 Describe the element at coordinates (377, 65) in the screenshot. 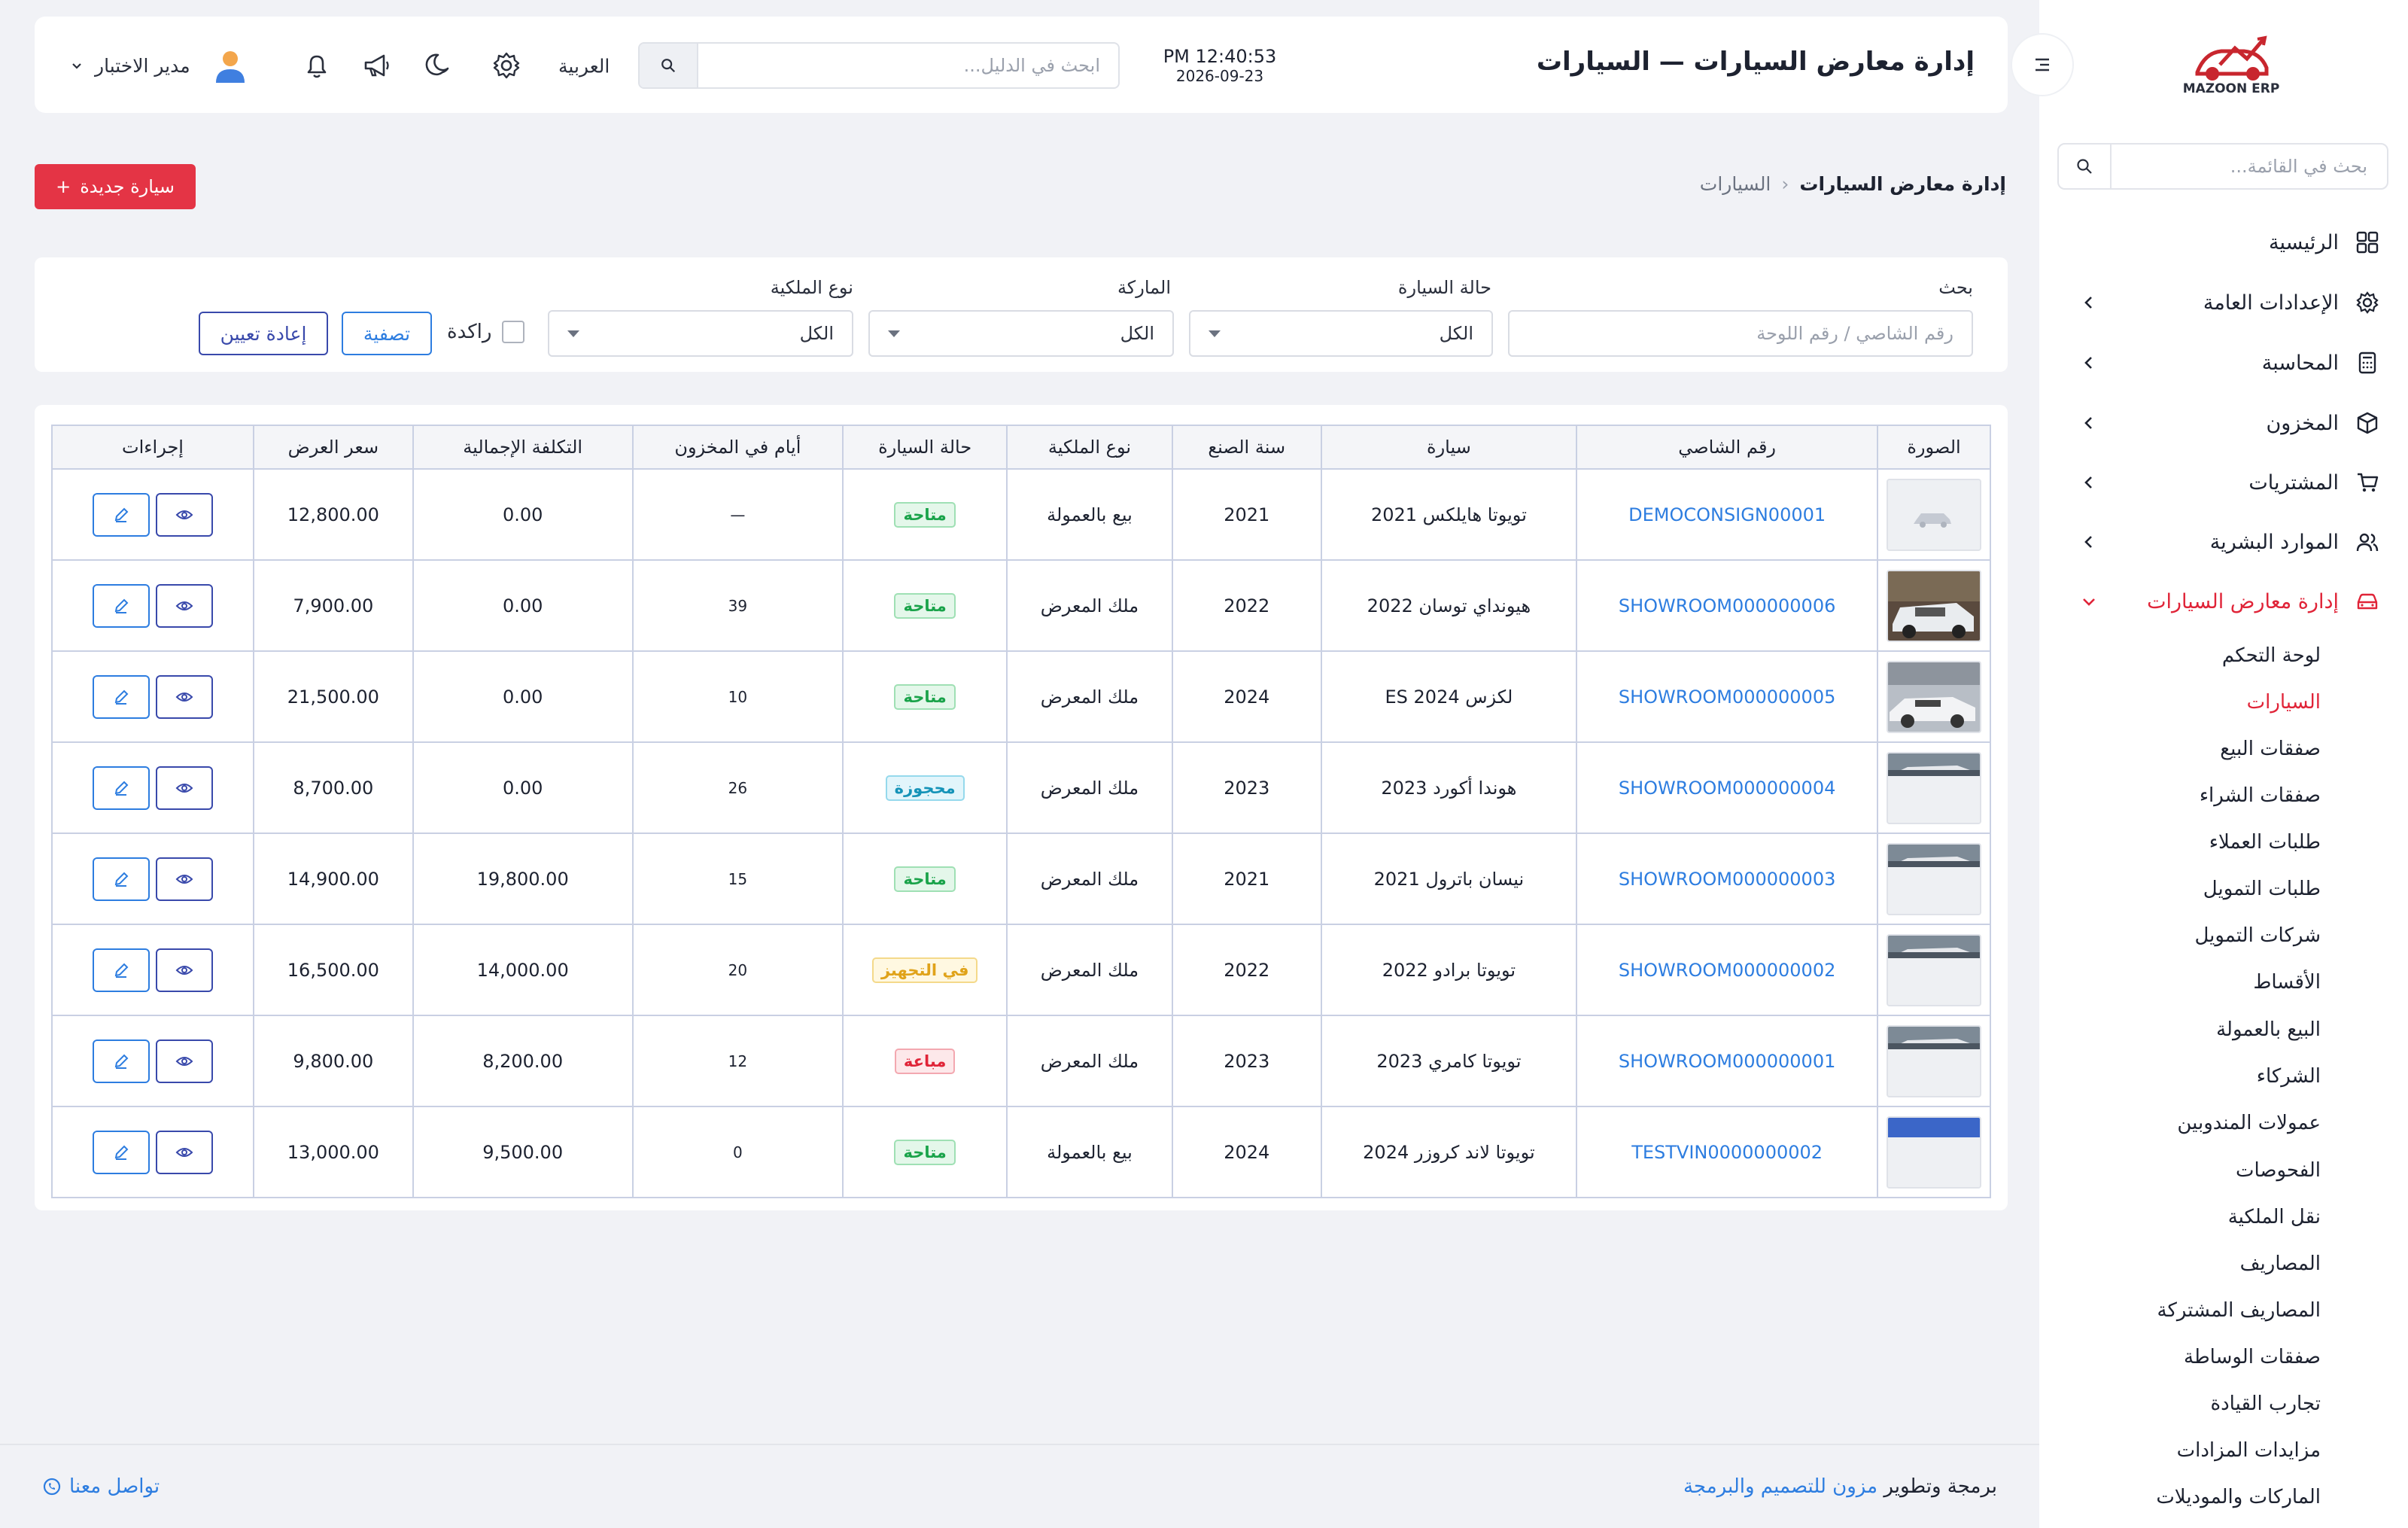

I see `megaphone-icon` at that location.